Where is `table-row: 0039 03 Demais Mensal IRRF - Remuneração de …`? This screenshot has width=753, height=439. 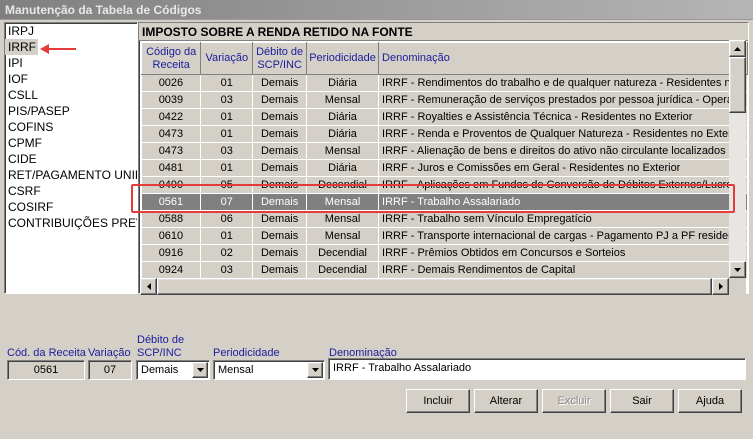
table-row: 0039 03 Demais Mensal IRRF - Remuneração de … is located at coordinates (444, 100).